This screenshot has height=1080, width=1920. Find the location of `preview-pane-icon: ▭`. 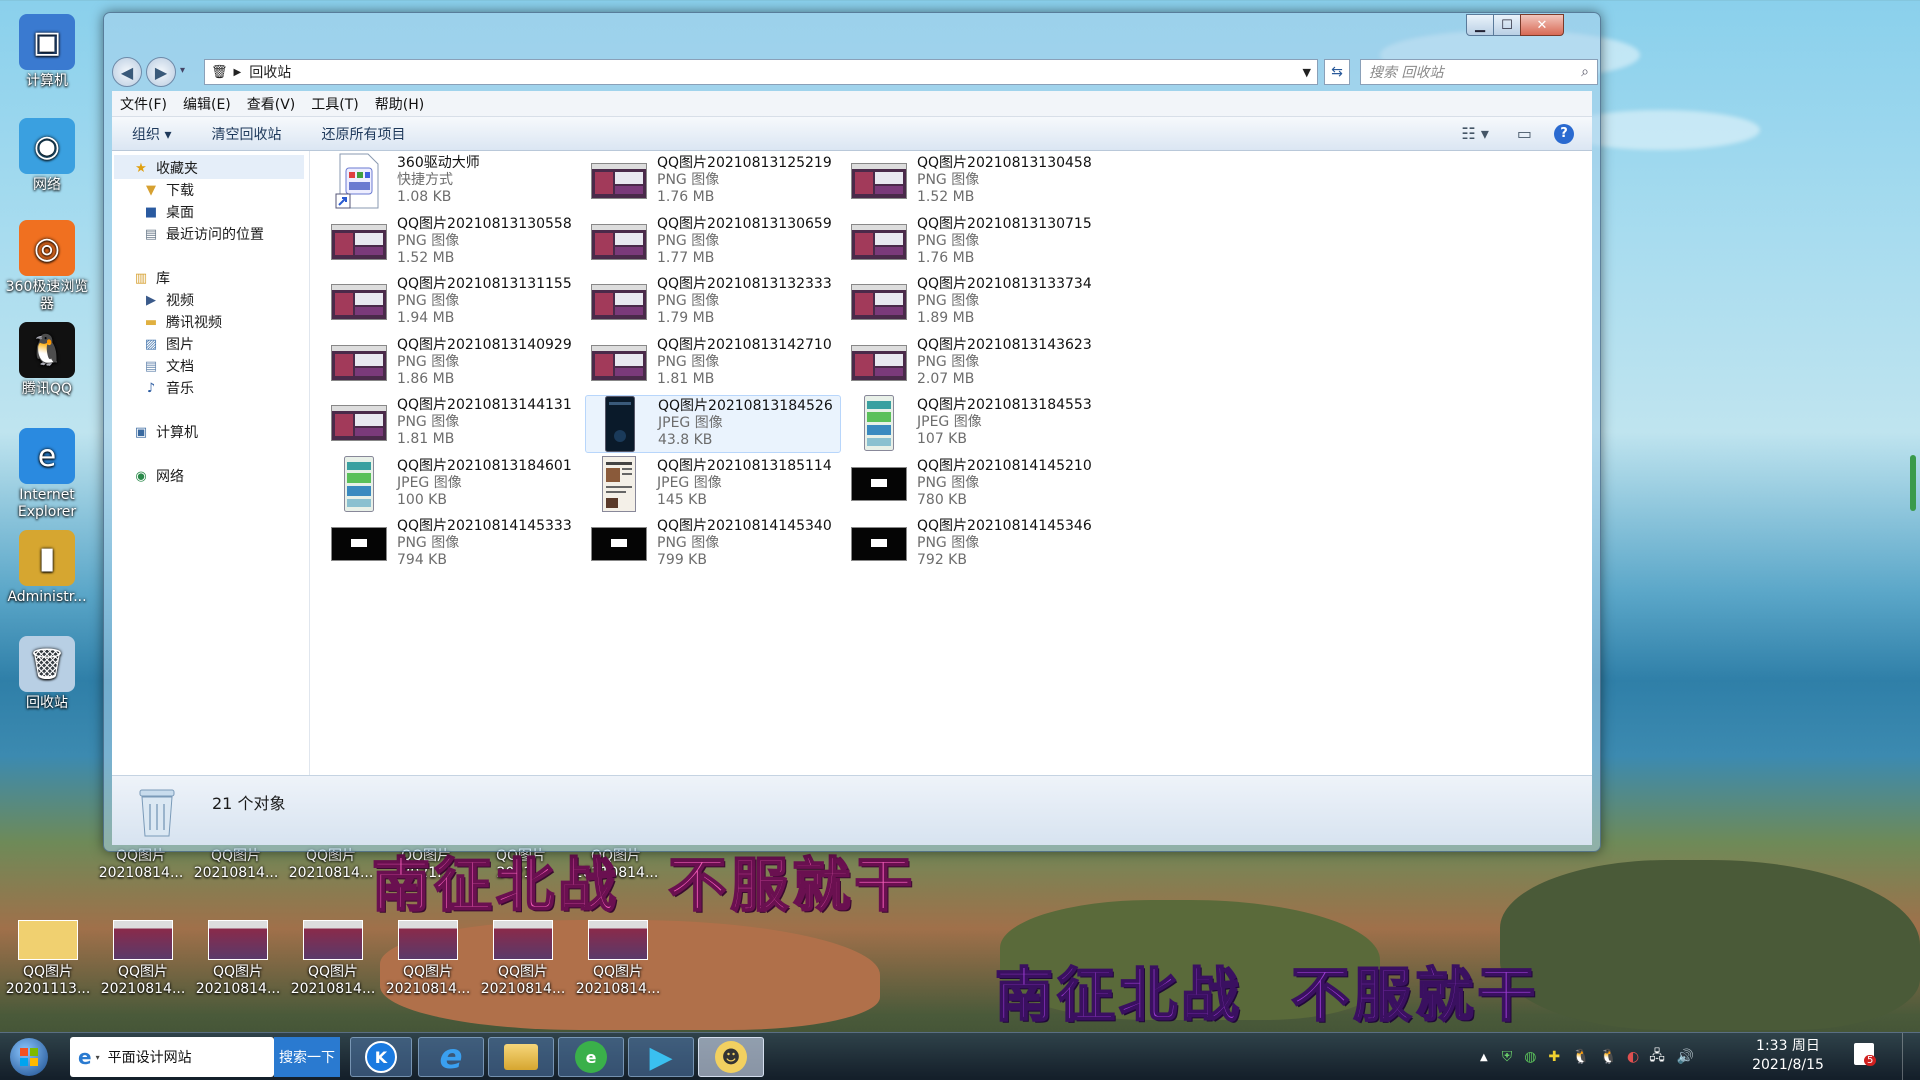

preview-pane-icon: ▭ is located at coordinates (1524, 133).